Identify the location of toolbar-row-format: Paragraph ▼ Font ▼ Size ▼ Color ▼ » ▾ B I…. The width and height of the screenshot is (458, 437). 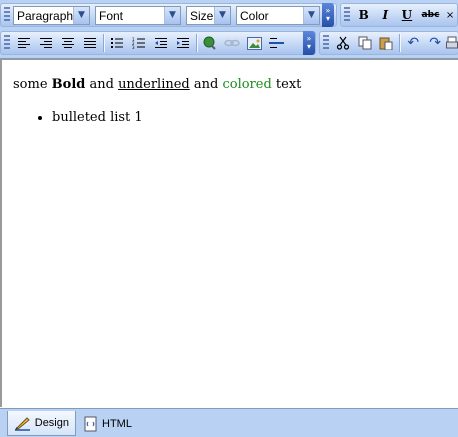
(229, 15).